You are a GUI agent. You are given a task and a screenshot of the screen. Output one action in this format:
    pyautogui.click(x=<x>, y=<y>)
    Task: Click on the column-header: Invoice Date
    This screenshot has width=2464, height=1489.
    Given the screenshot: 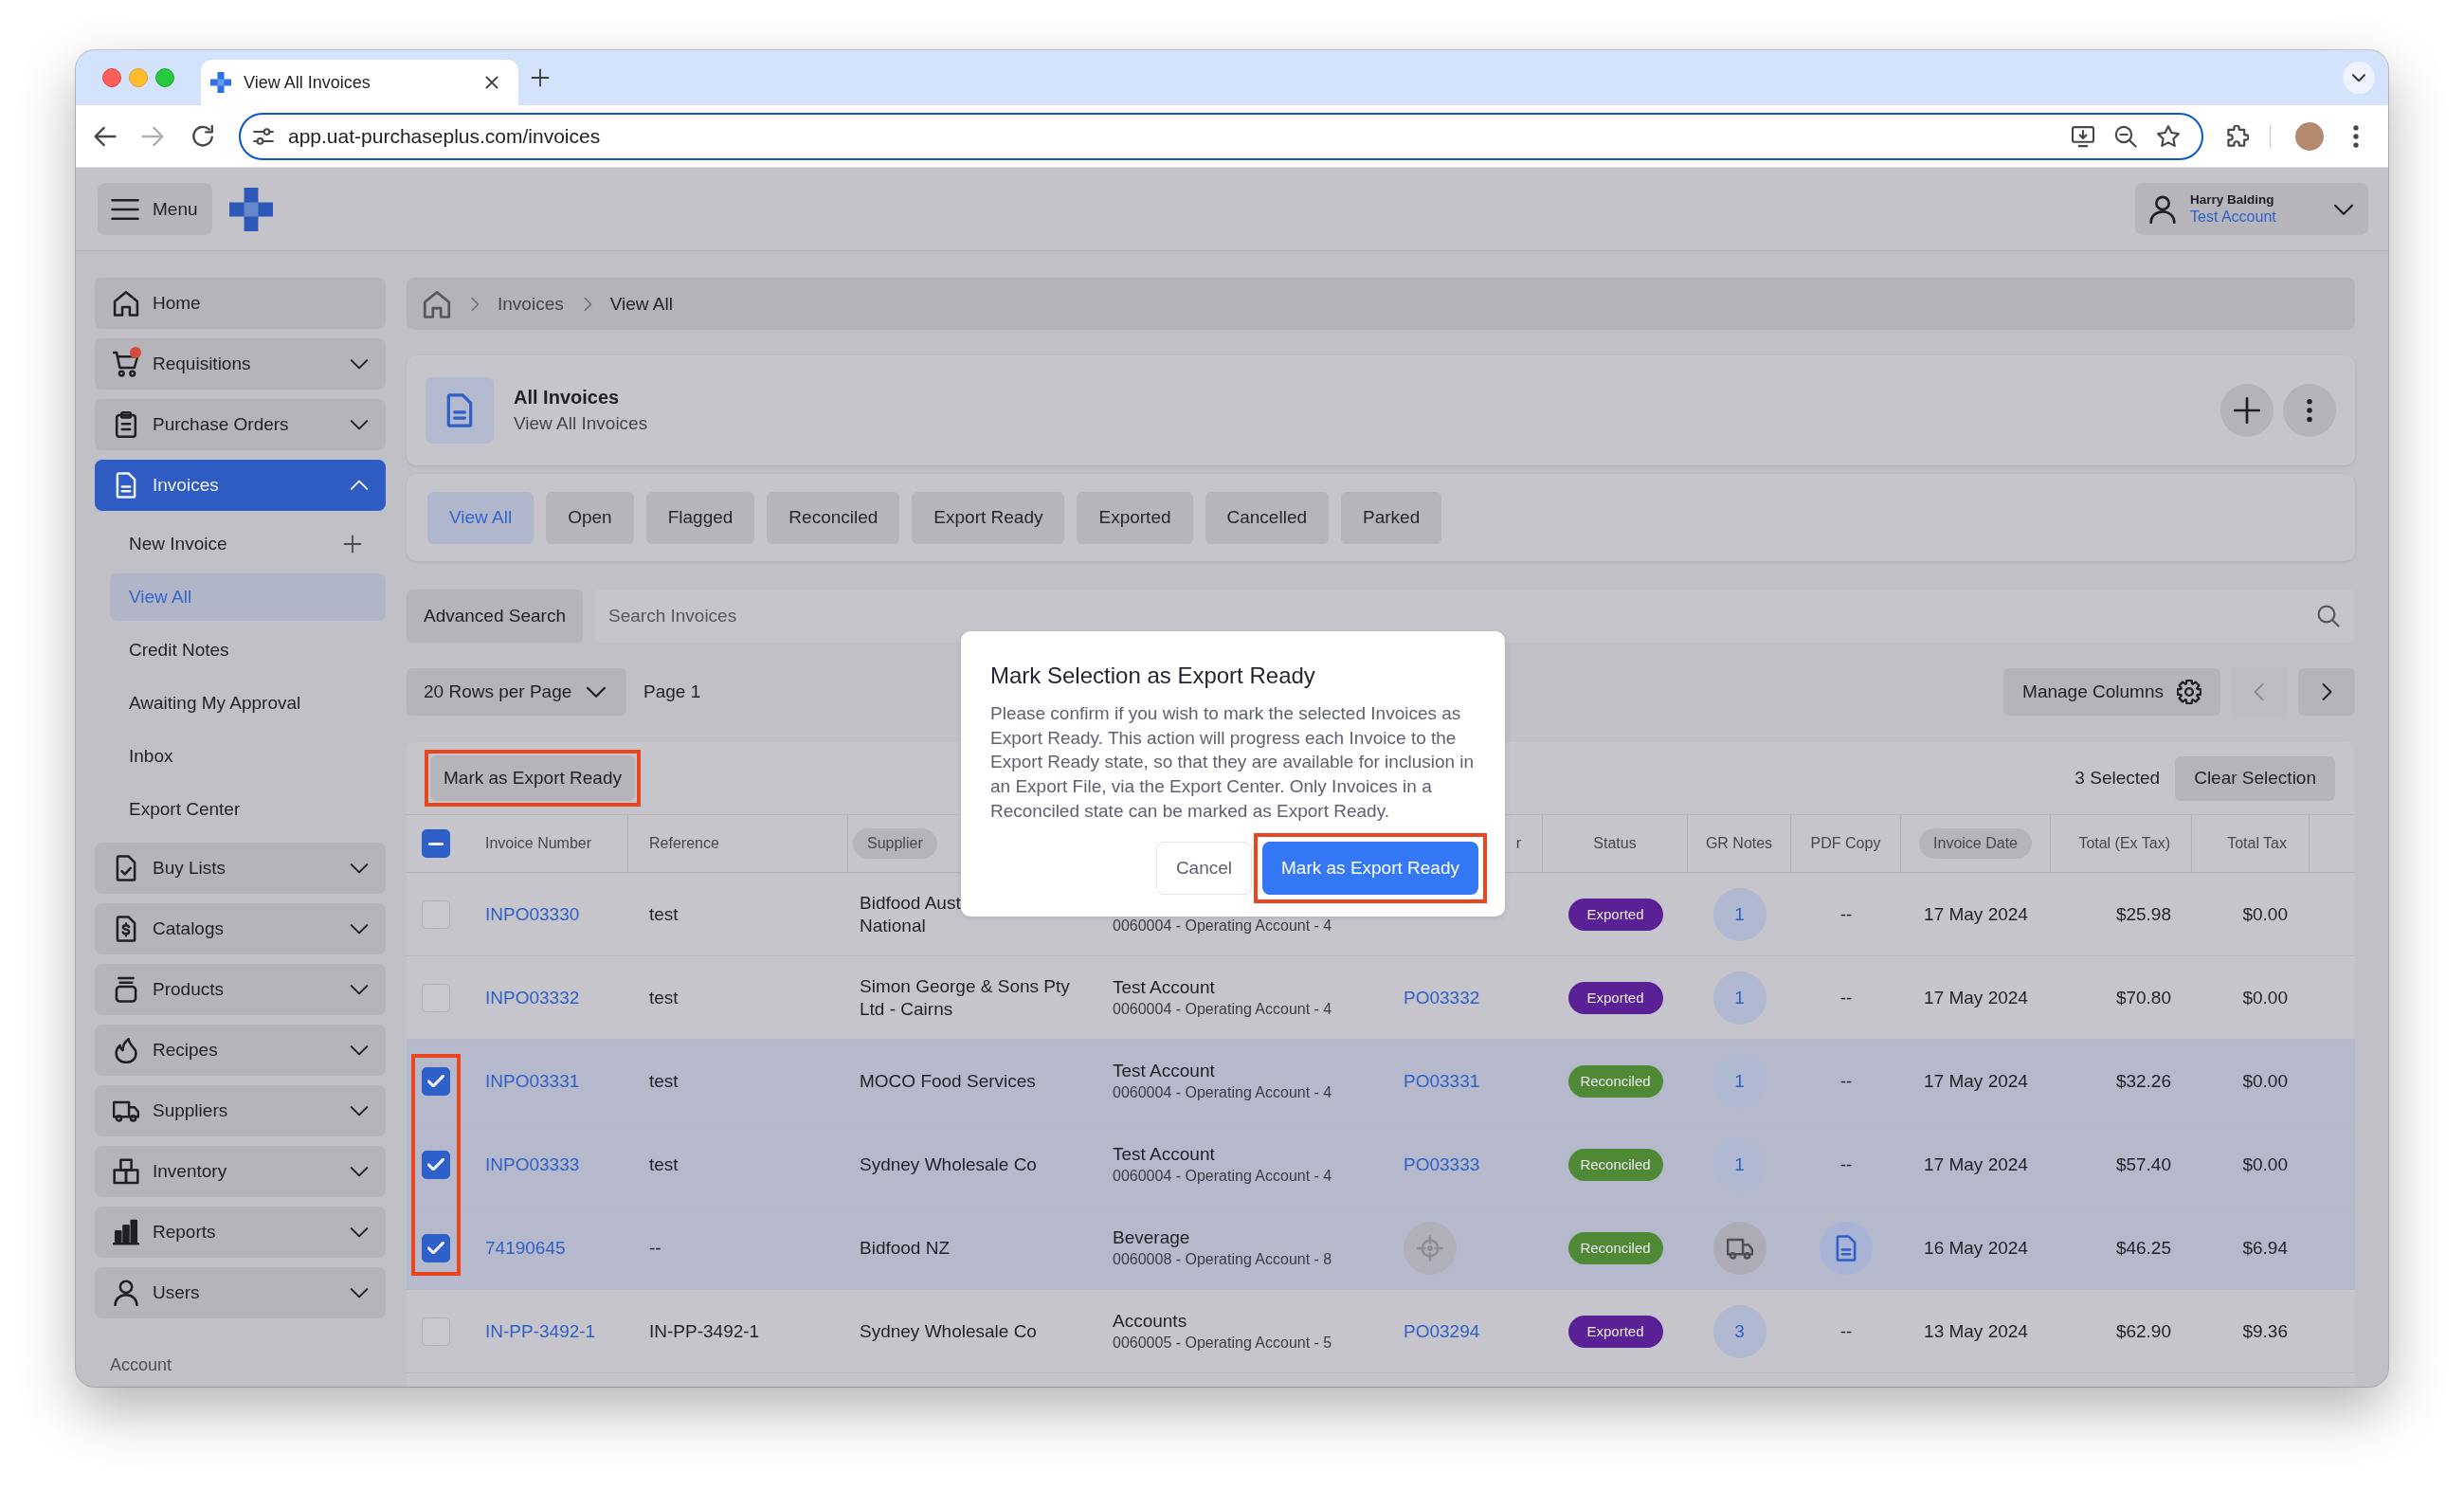 What is the action you would take?
    pyautogui.click(x=1976, y=843)
    